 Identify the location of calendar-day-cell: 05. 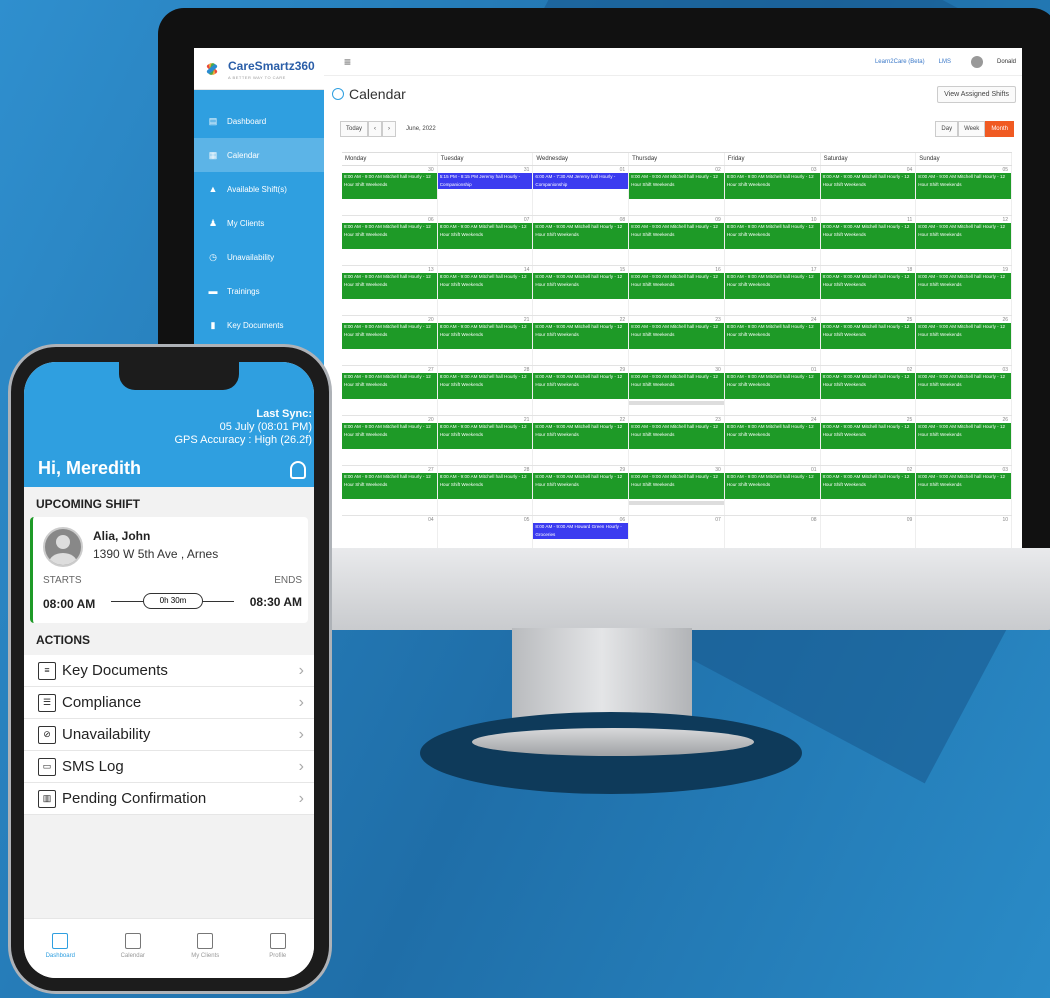
(486, 532).